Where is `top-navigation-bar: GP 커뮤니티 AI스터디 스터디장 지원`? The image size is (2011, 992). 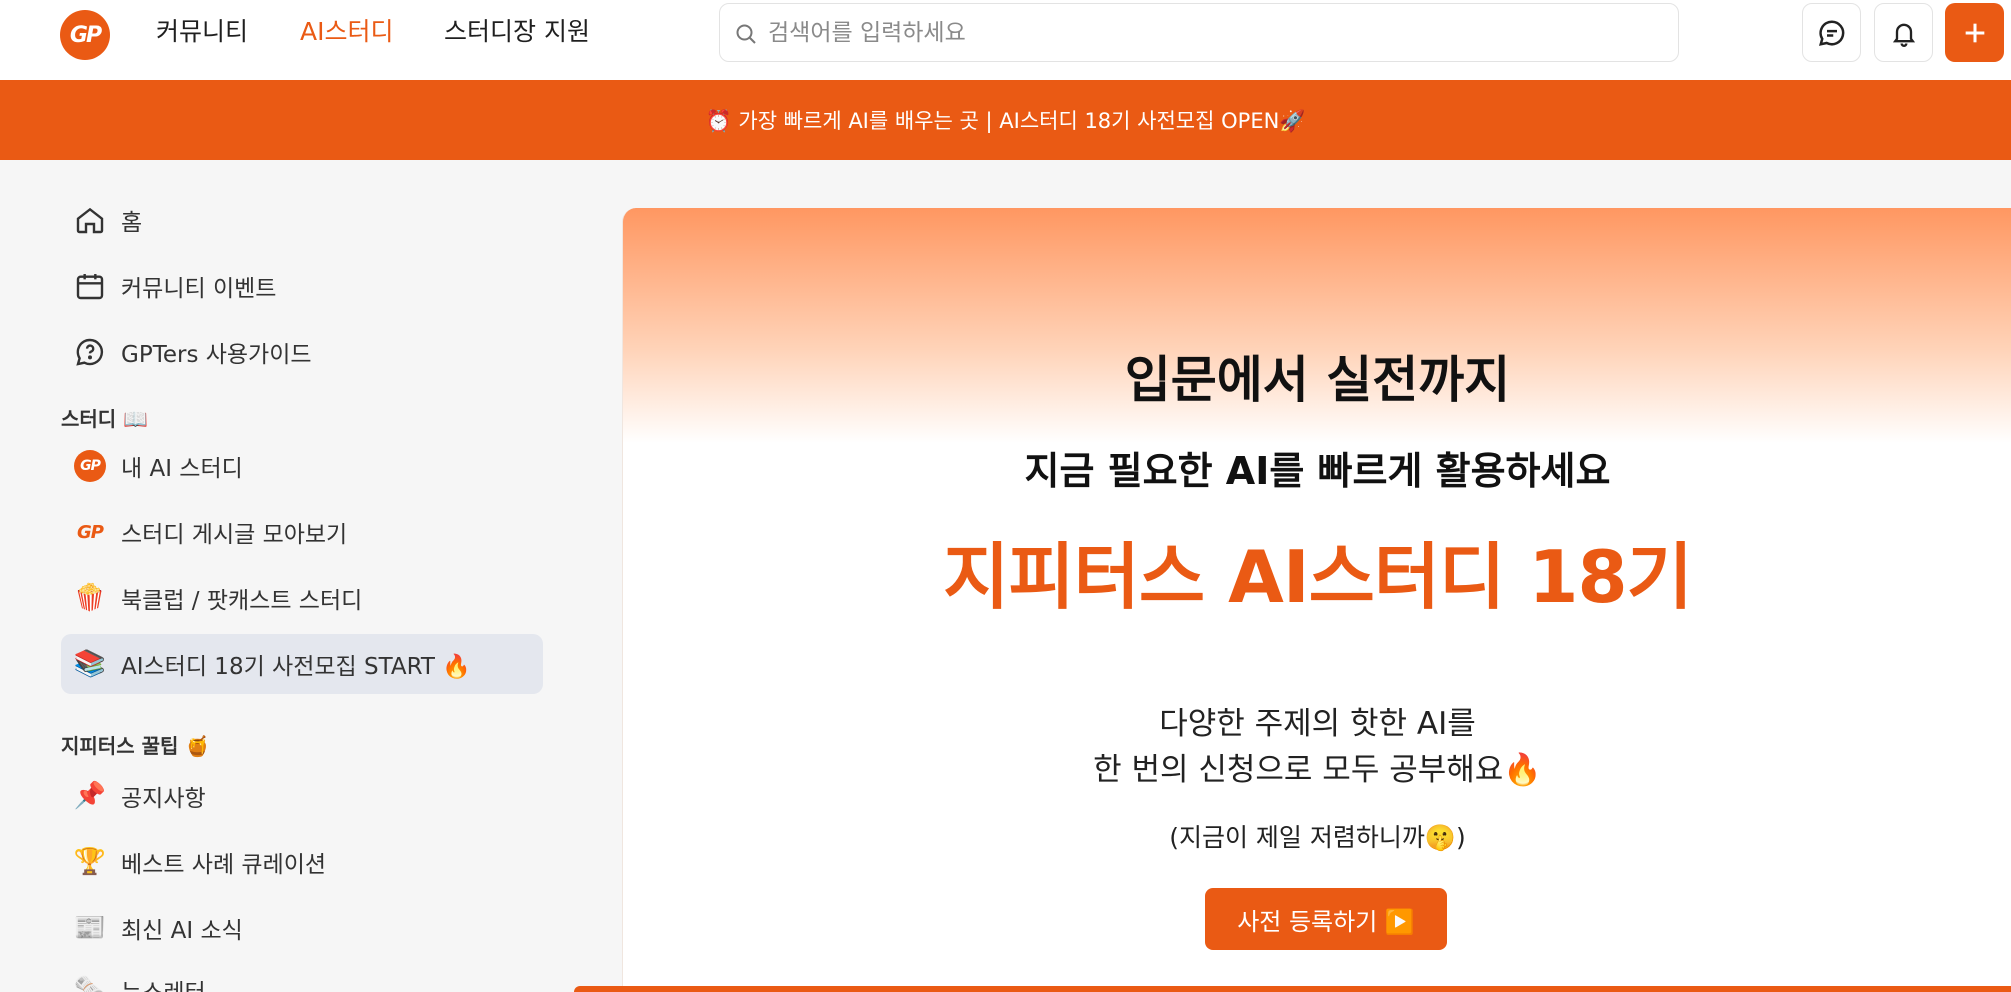 top-navigation-bar: GP 커뮤니티 AI스터디 스터디장 지원 is located at coordinates (1005, 40).